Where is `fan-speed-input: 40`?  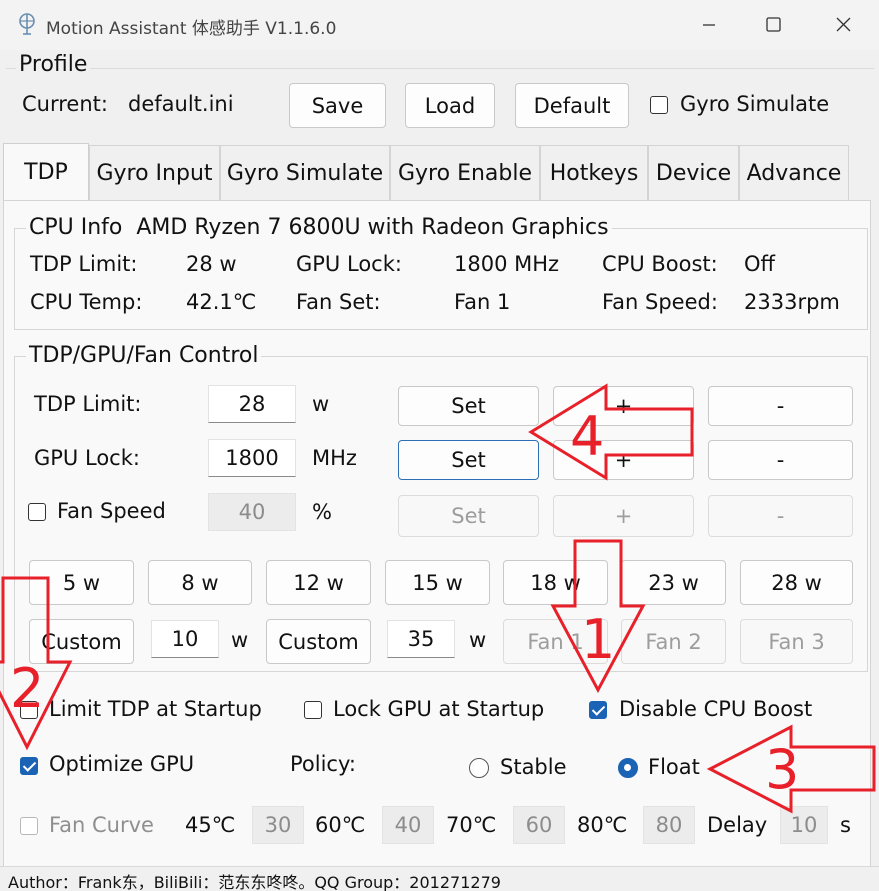
fan-speed-input: 40 is located at coordinates (252, 512).